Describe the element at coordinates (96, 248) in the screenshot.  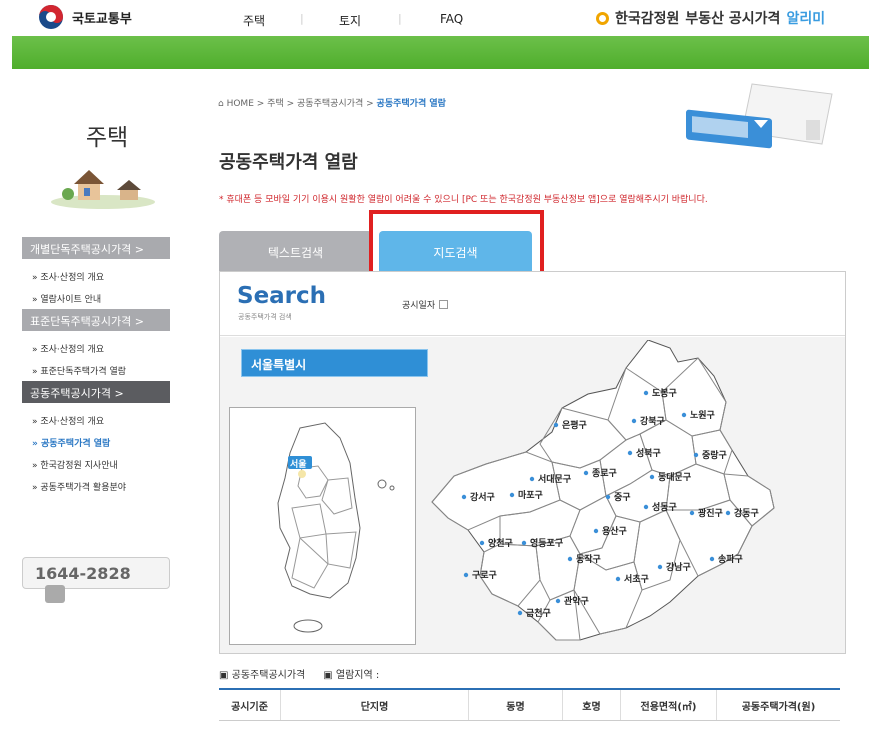
I see `sidebar-section-individual: 개별단독주택공시가격 >` at that location.